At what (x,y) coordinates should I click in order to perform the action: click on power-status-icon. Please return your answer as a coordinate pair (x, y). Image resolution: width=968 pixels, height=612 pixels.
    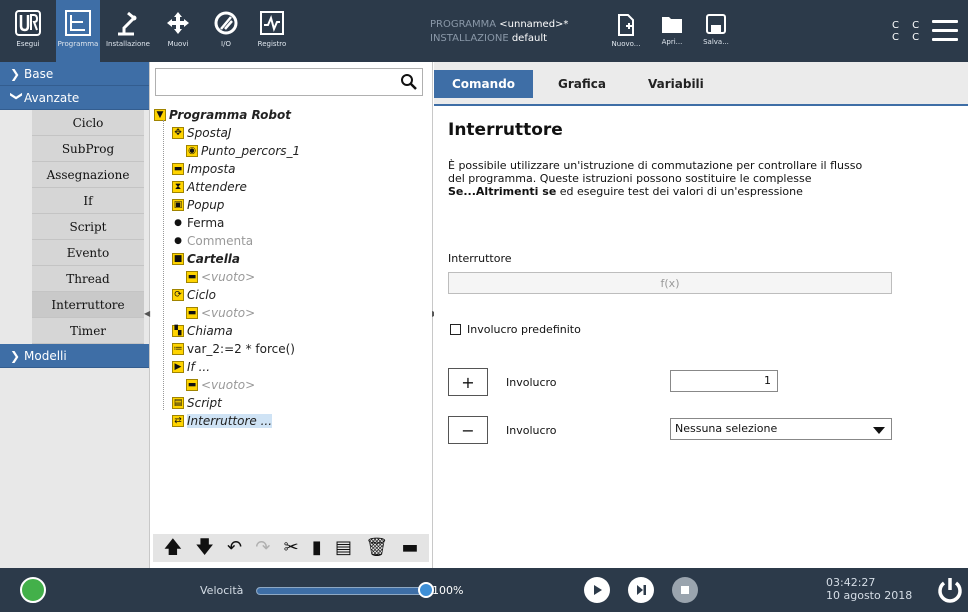
    Looking at the image, I should click on (33, 590).